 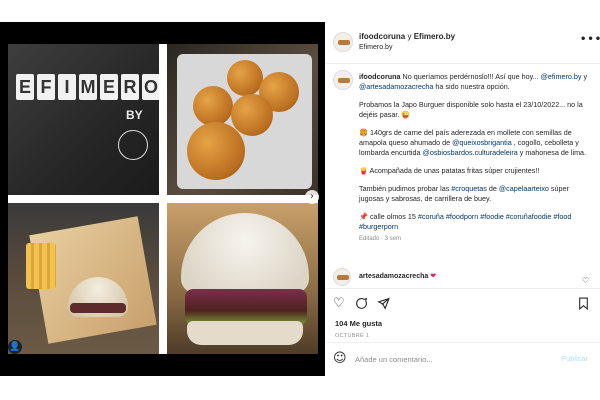 I want to click on restaurant-sign-photo: E F I M E R O BY, so click(x=83, y=119).